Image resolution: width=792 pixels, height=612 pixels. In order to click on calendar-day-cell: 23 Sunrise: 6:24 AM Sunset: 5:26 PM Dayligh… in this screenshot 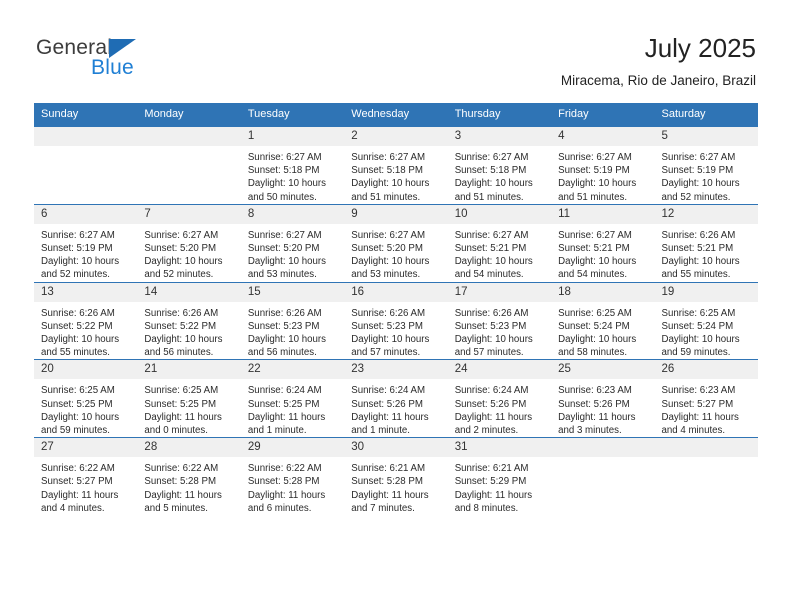, I will do `click(396, 398)`.